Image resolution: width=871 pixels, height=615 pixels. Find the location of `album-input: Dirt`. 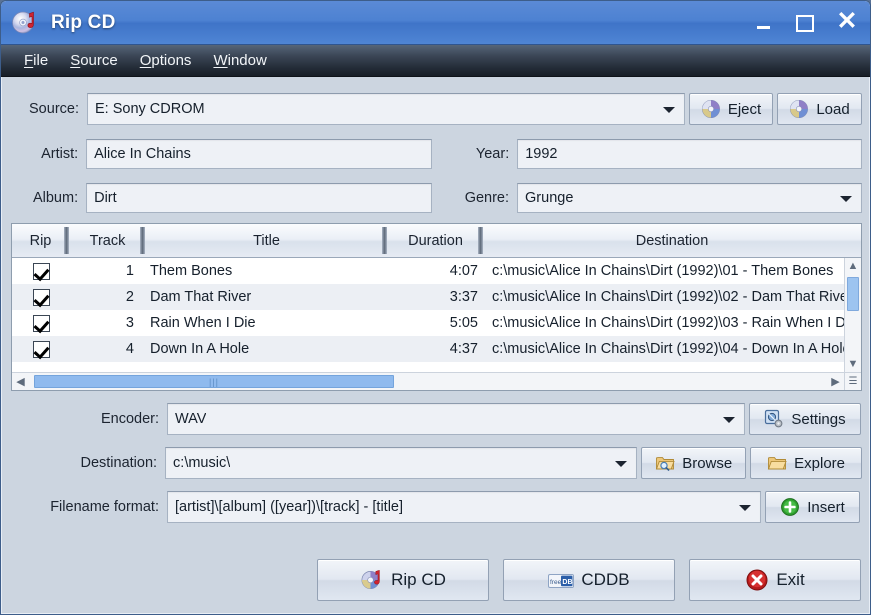

album-input: Dirt is located at coordinates (259, 198).